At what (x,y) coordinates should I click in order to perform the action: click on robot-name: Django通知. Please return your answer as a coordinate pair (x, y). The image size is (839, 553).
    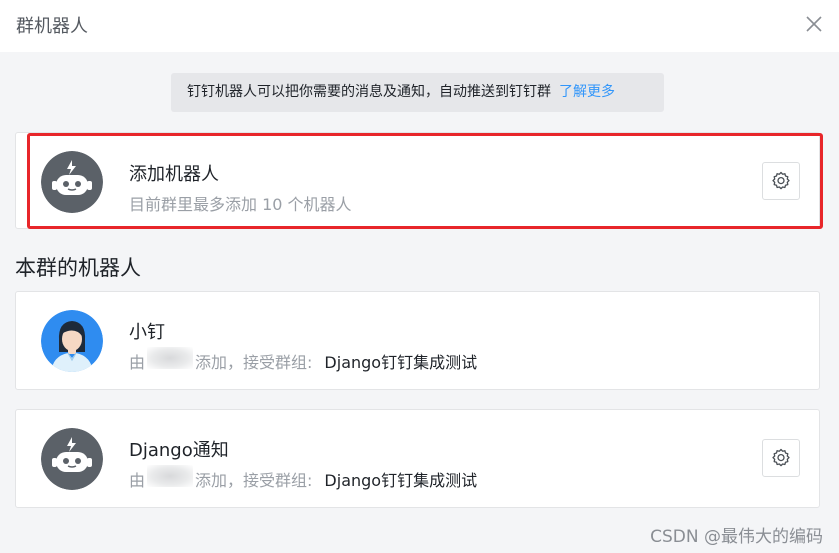
    Looking at the image, I should click on (179, 450).